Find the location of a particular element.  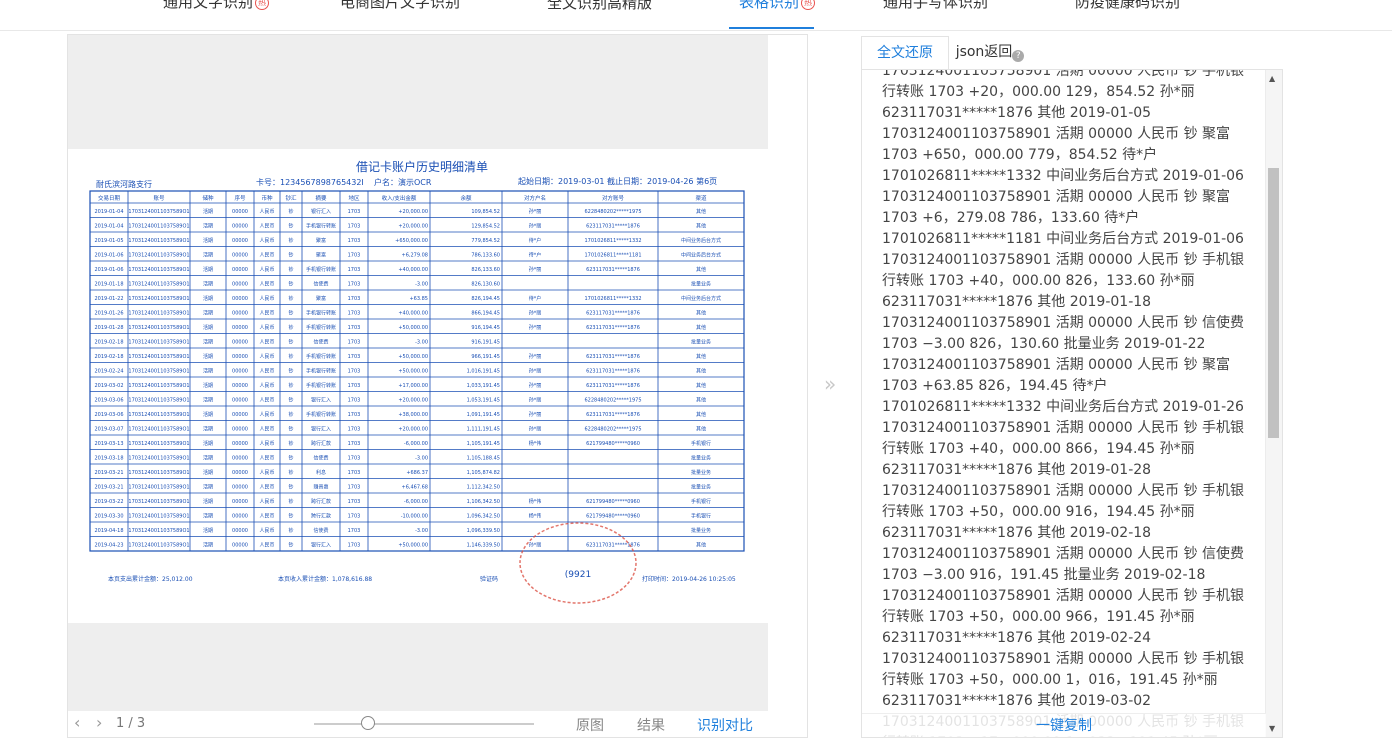

table-cell: 手机银行 is located at coordinates (701, 443).